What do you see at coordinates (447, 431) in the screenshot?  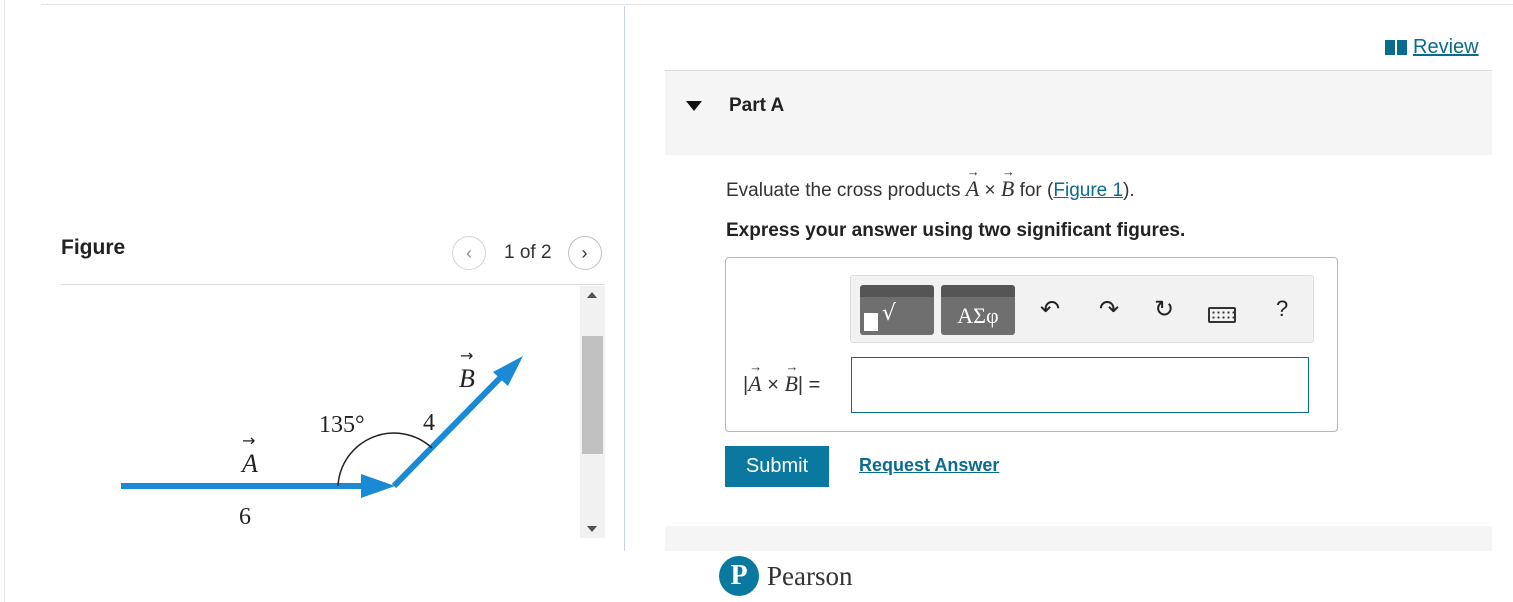 I see `vector-b-arrow` at bounding box center [447, 431].